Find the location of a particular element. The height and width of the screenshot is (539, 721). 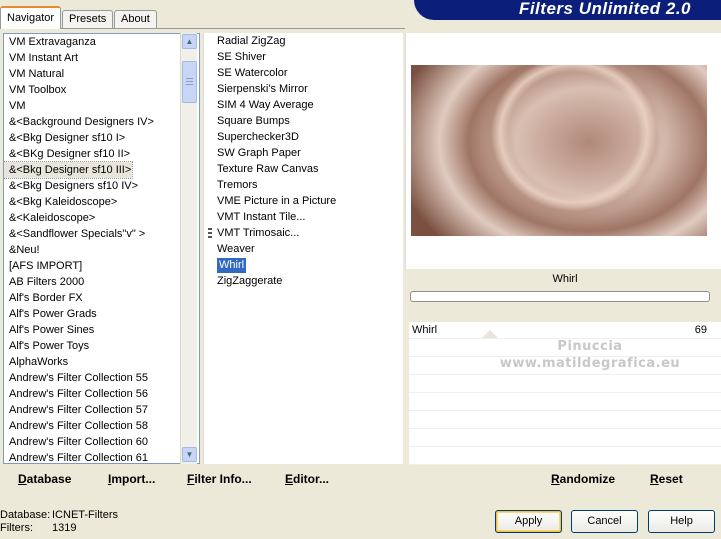

watermark: Pinuccia www.matildegrafica.eu is located at coordinates (590, 355).